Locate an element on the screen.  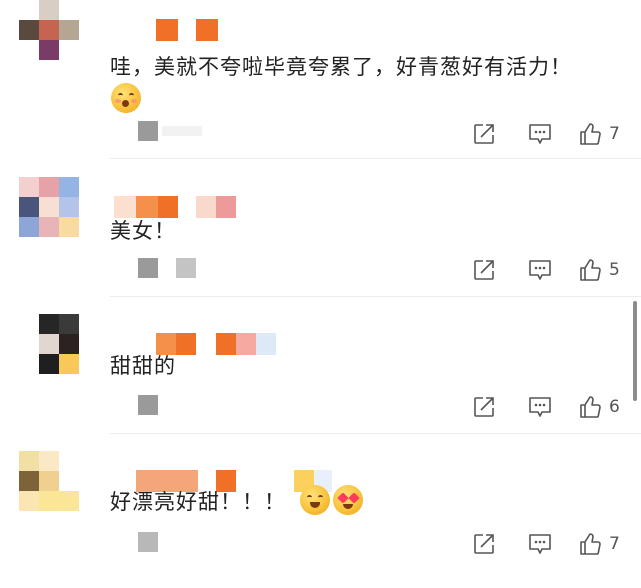
comment-text: 哇，美就不夸啦毕竟夸累了，好青葱好有活力！ is located at coordinates (341, 67).